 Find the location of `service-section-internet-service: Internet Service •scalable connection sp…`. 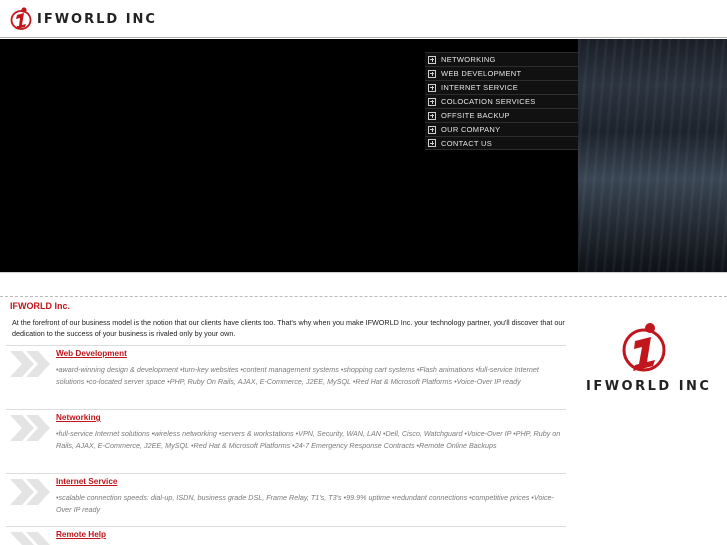

service-section-internet-service: Internet Service •scalable connection sp… is located at coordinates (286, 497).